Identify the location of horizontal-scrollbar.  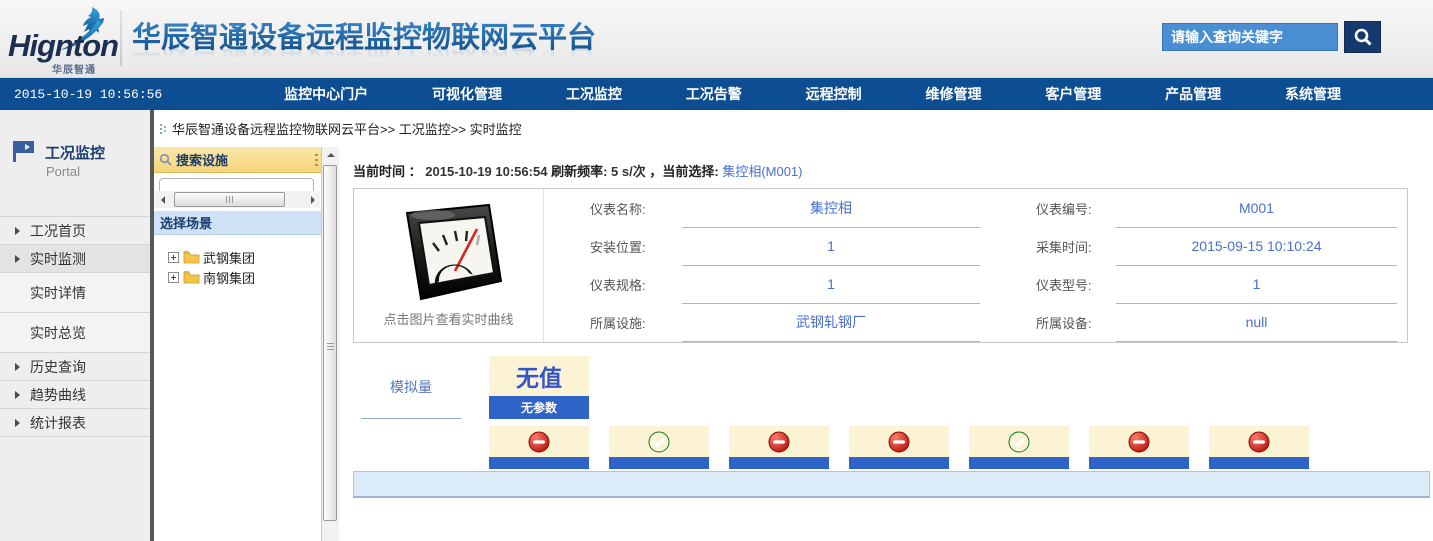
(237, 199).